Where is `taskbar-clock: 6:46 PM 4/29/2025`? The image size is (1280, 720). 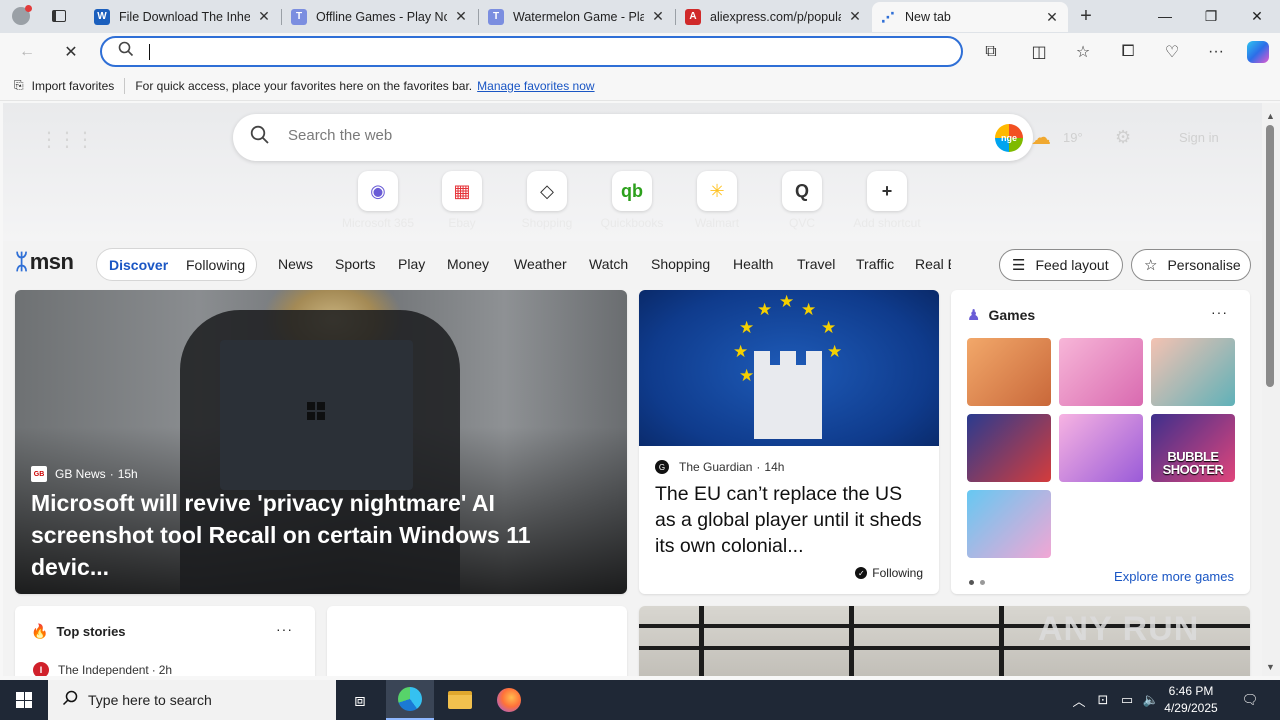 taskbar-clock: 6:46 PM 4/29/2025 is located at coordinates (1191, 700).